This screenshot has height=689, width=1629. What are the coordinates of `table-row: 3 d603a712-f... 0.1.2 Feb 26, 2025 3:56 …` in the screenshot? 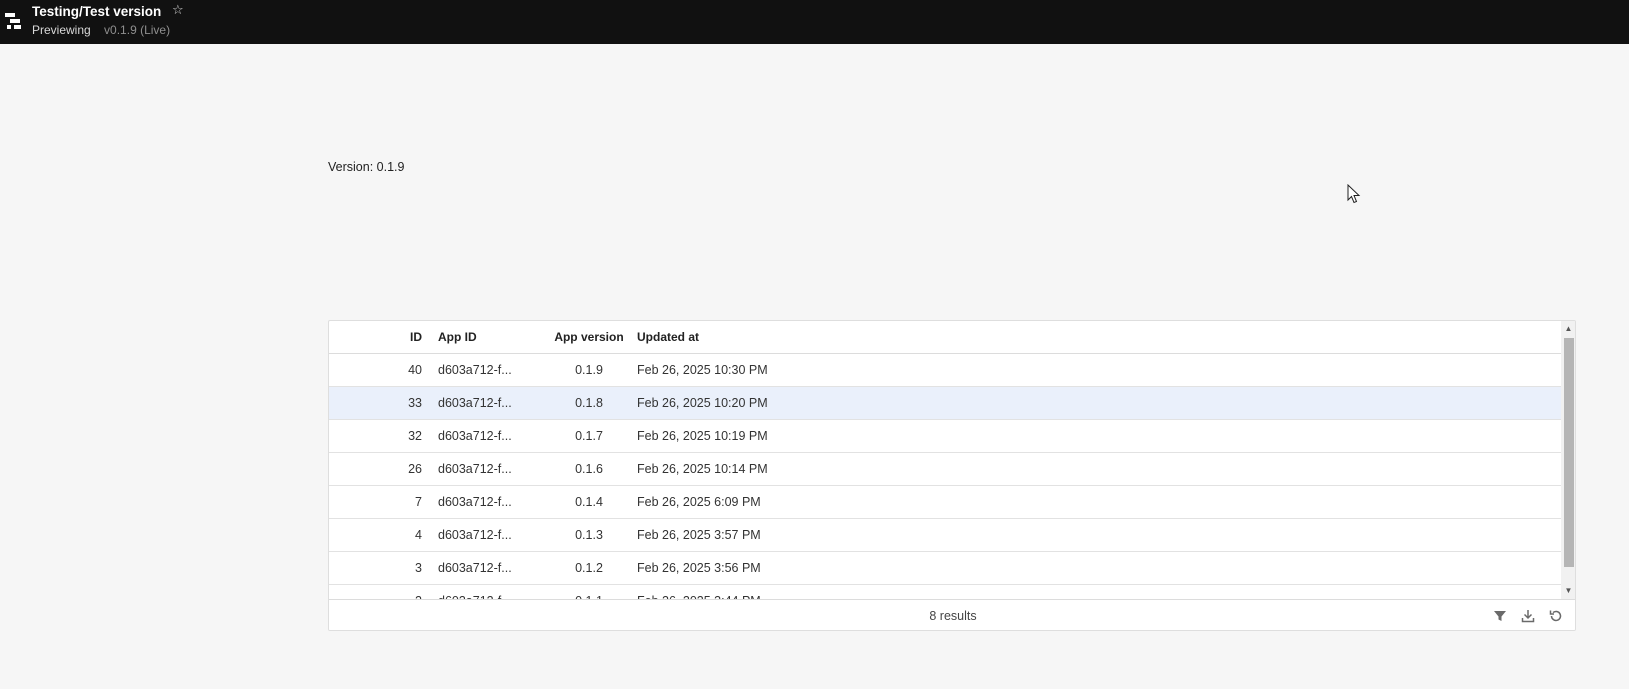 It's located at (945, 568).